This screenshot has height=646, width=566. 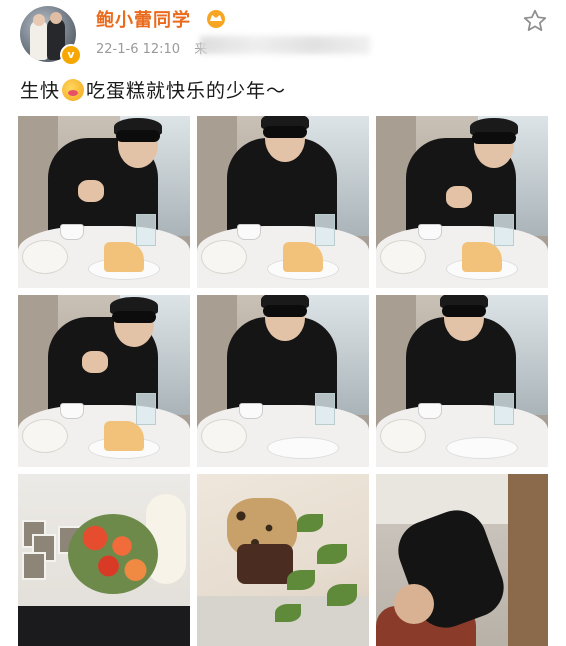 I want to click on post-text-part1: 生快, so click(x=40, y=91).